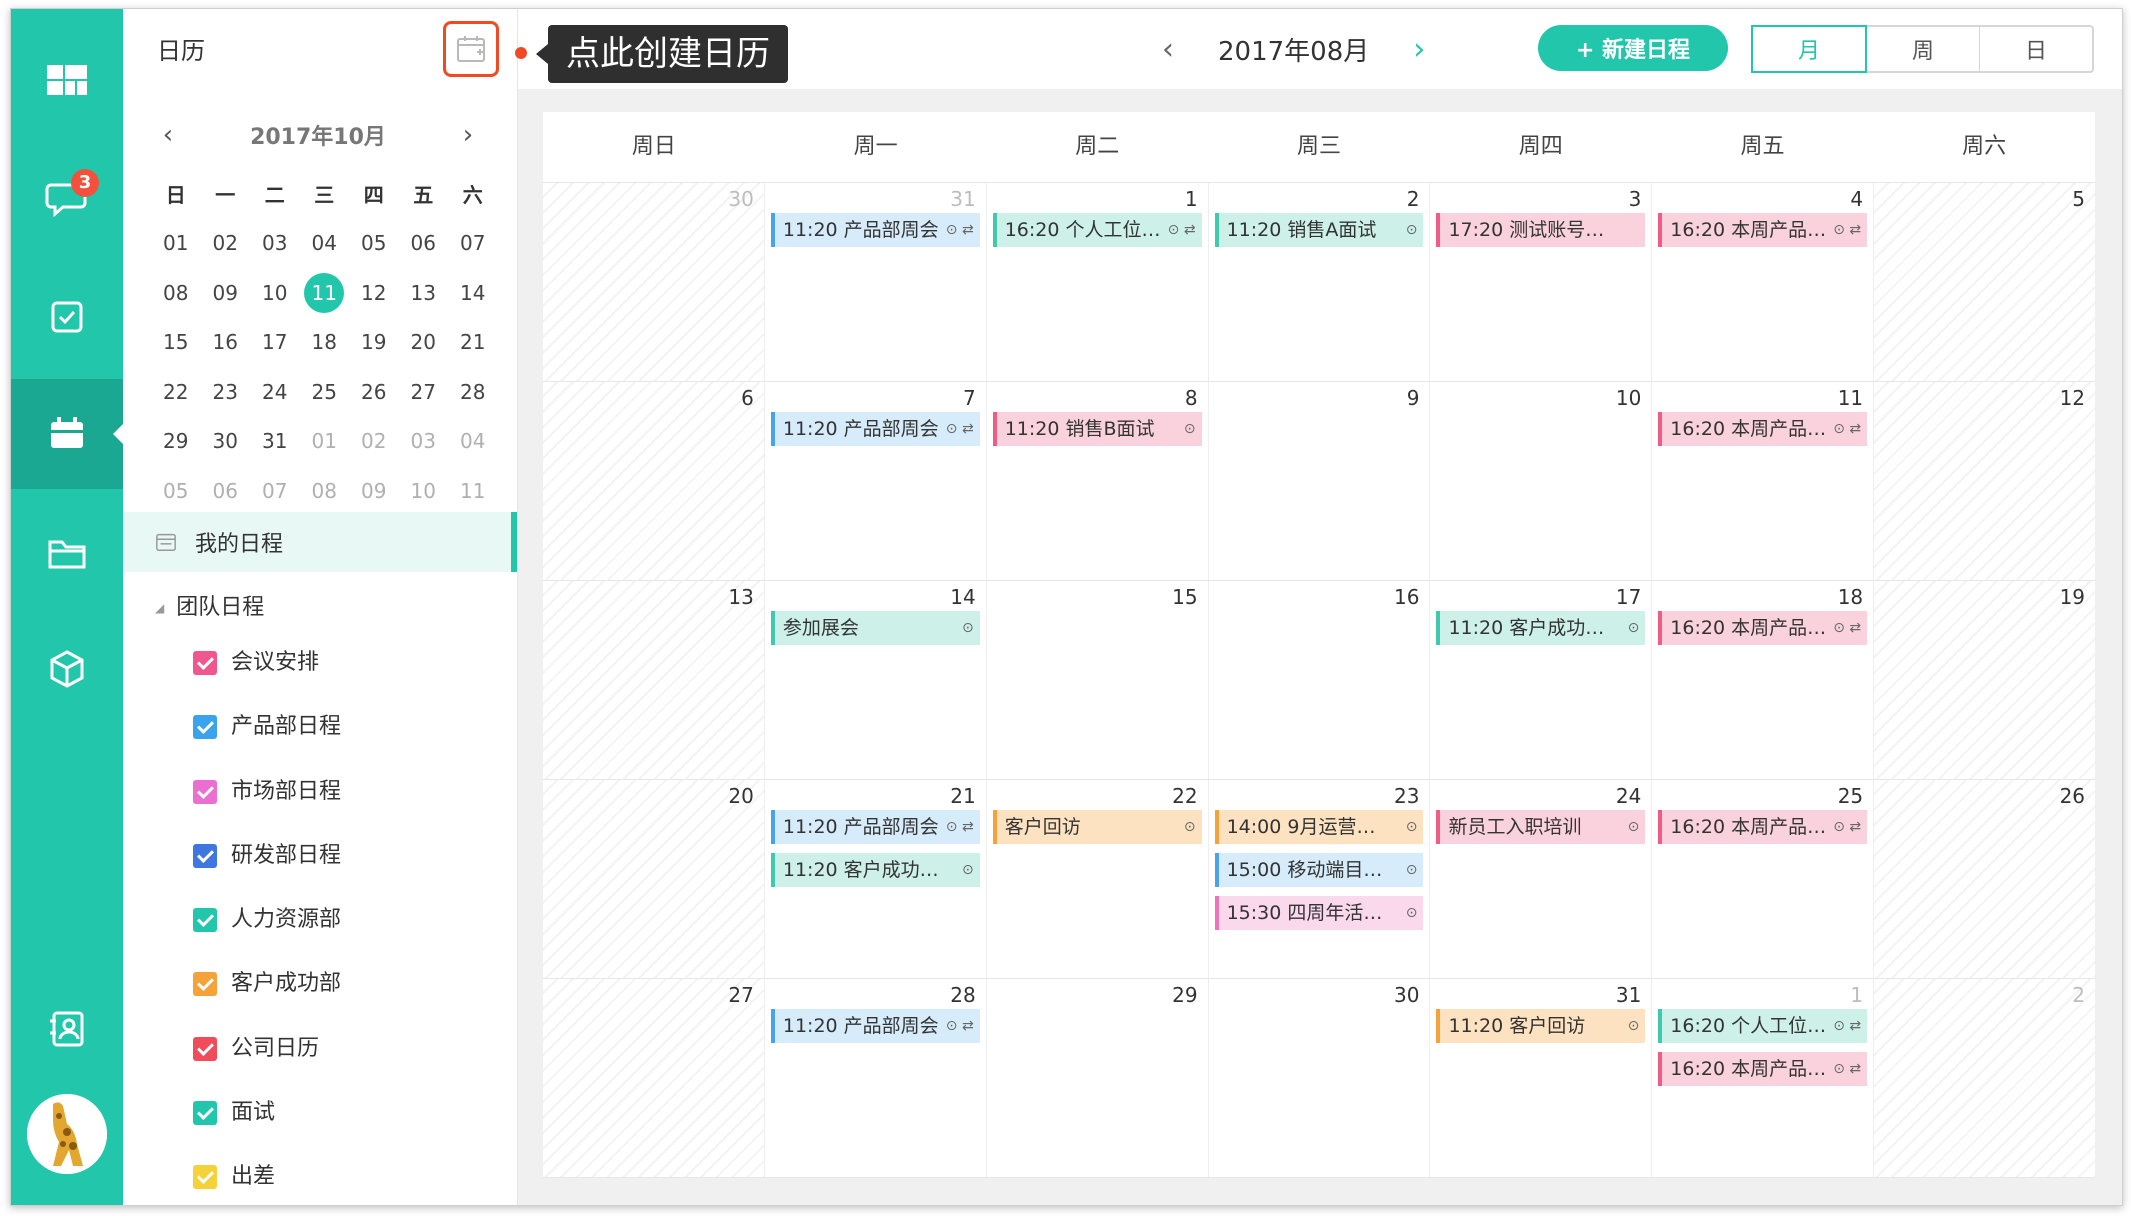 The image size is (2131, 1216). I want to click on event-item: 新员工入职培训 ⊙, so click(1541, 827).